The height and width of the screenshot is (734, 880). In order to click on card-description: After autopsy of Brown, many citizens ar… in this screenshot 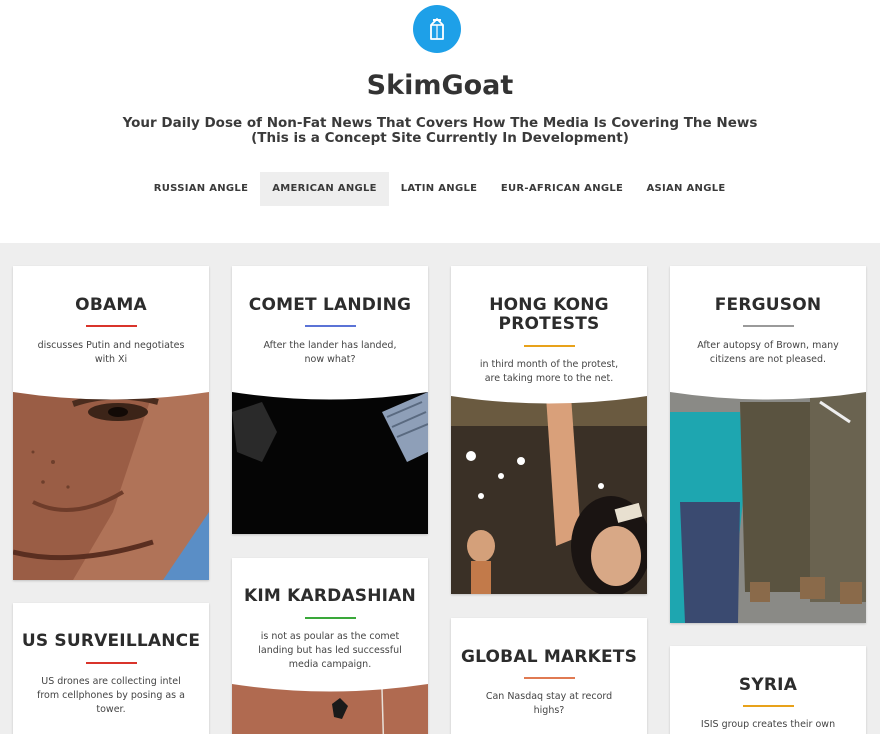, I will do `click(768, 353)`.